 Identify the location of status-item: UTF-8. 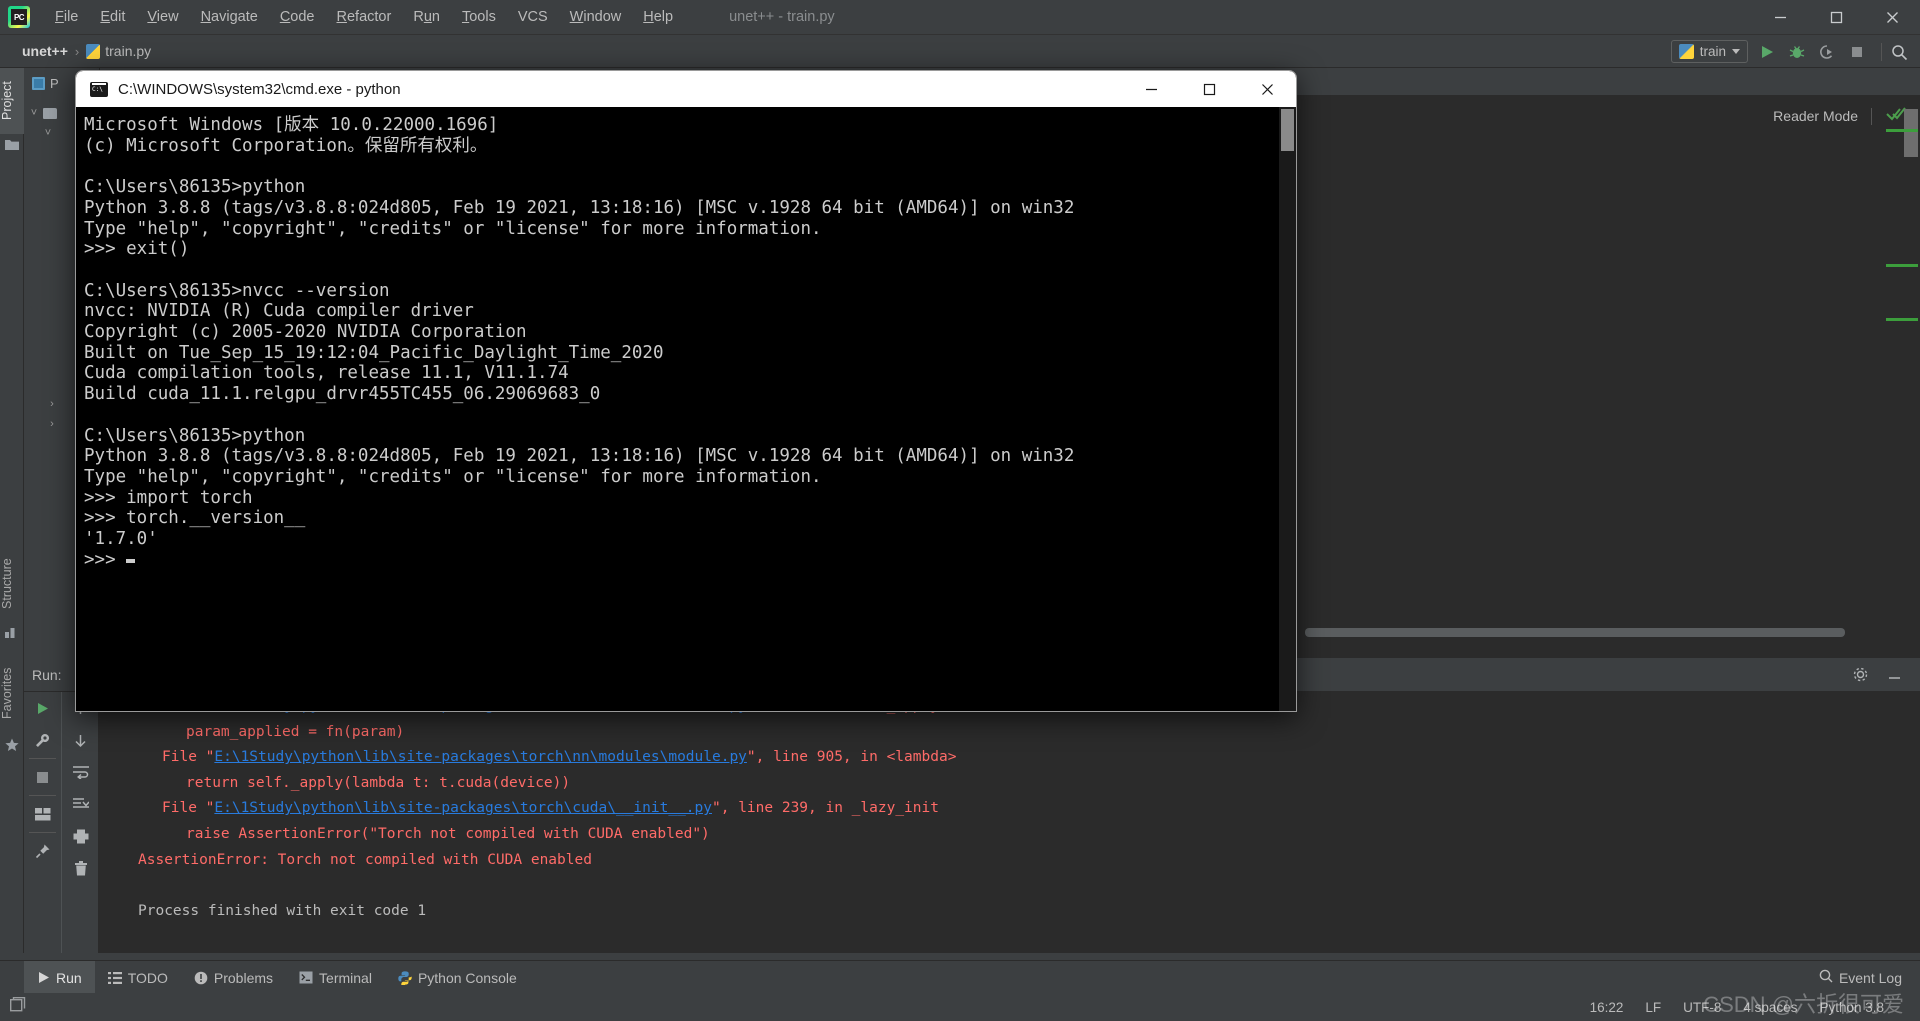
(1702, 1007).